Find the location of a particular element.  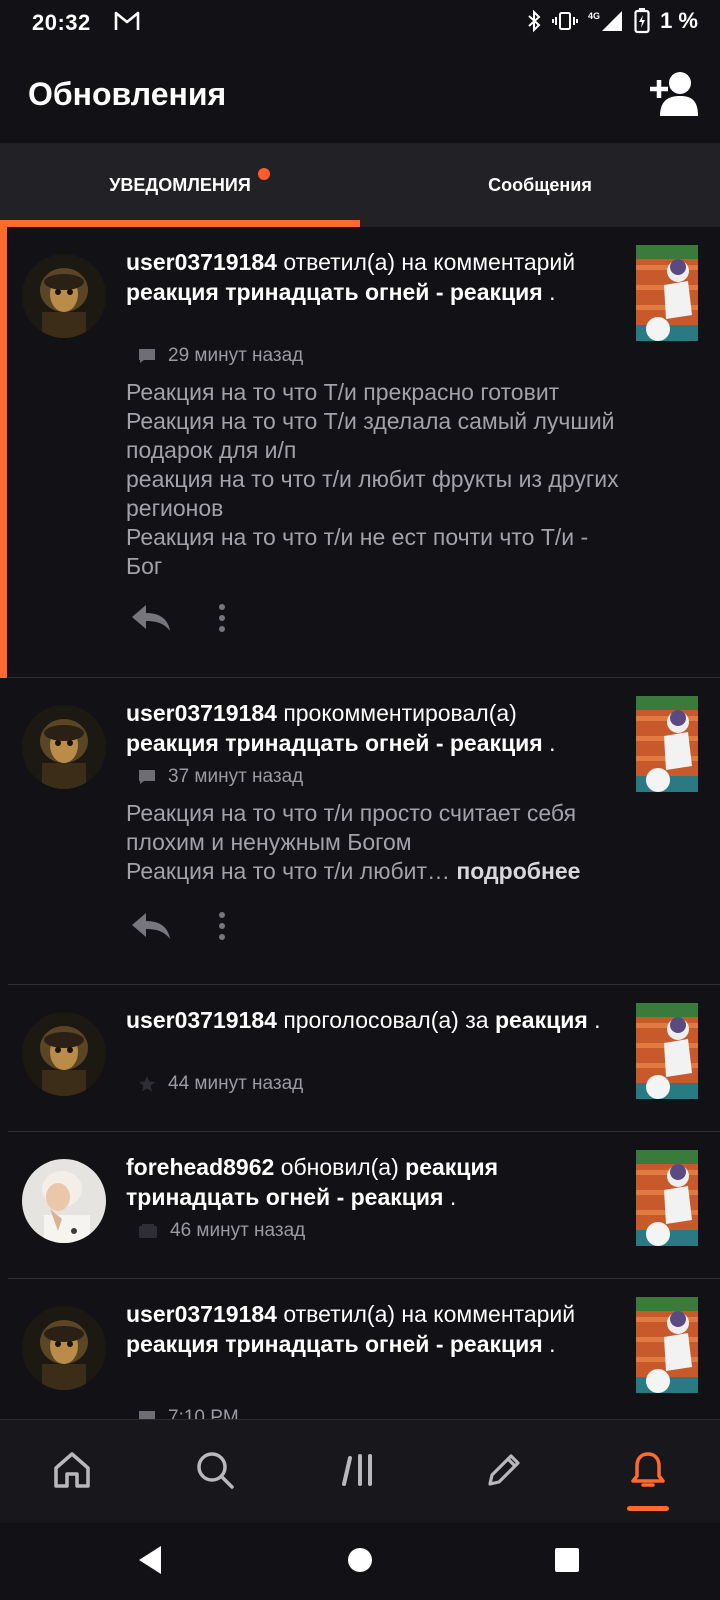

bell-icon is located at coordinates (648, 1469).